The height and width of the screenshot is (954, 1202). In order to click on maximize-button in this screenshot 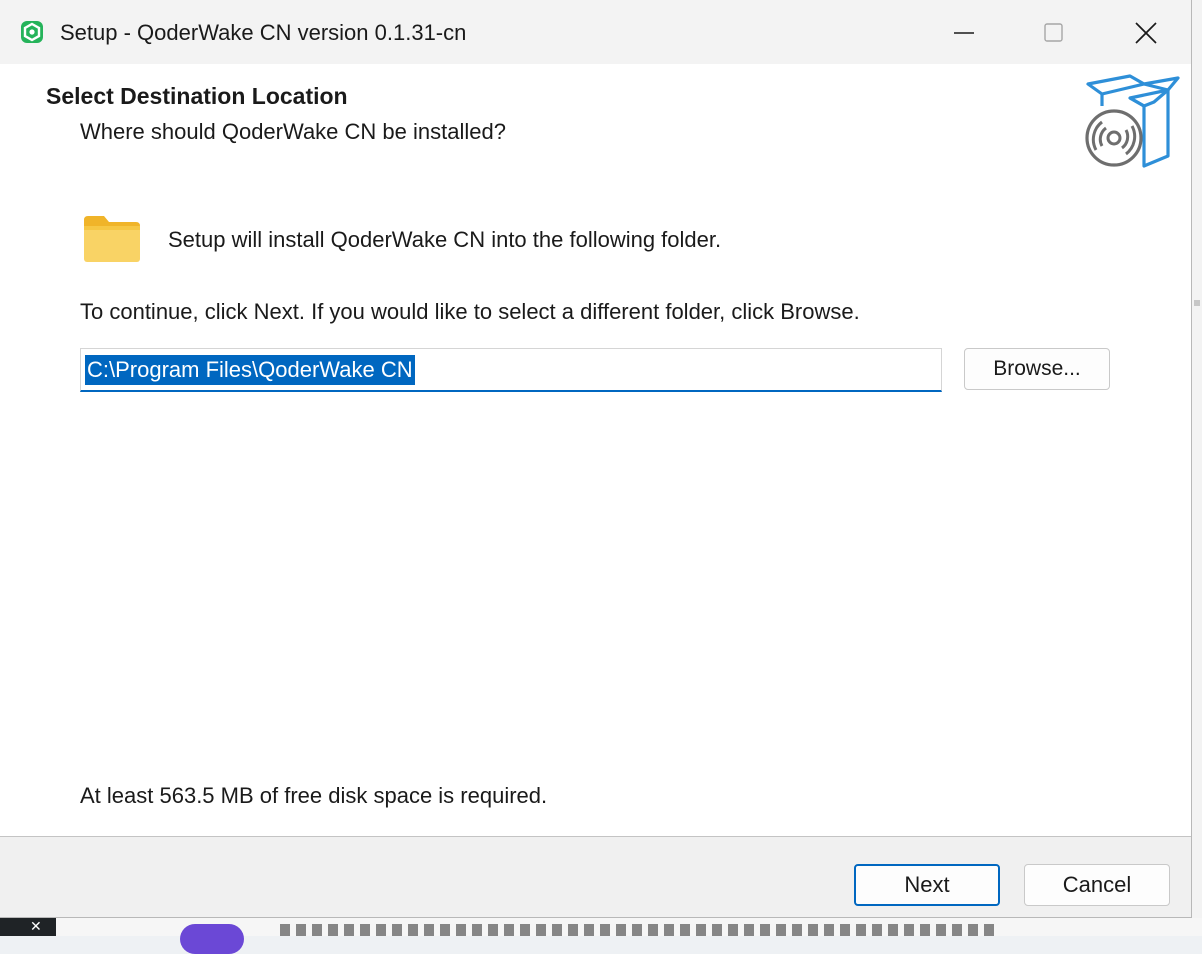, I will do `click(1054, 33)`.